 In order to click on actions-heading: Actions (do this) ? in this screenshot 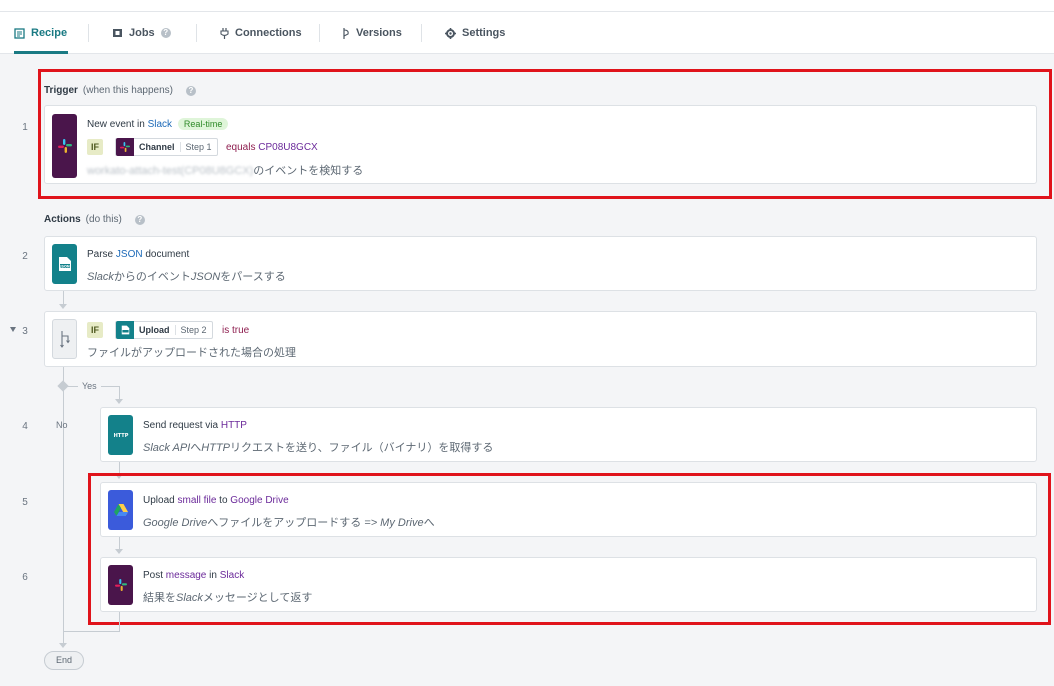, I will do `click(94, 219)`.